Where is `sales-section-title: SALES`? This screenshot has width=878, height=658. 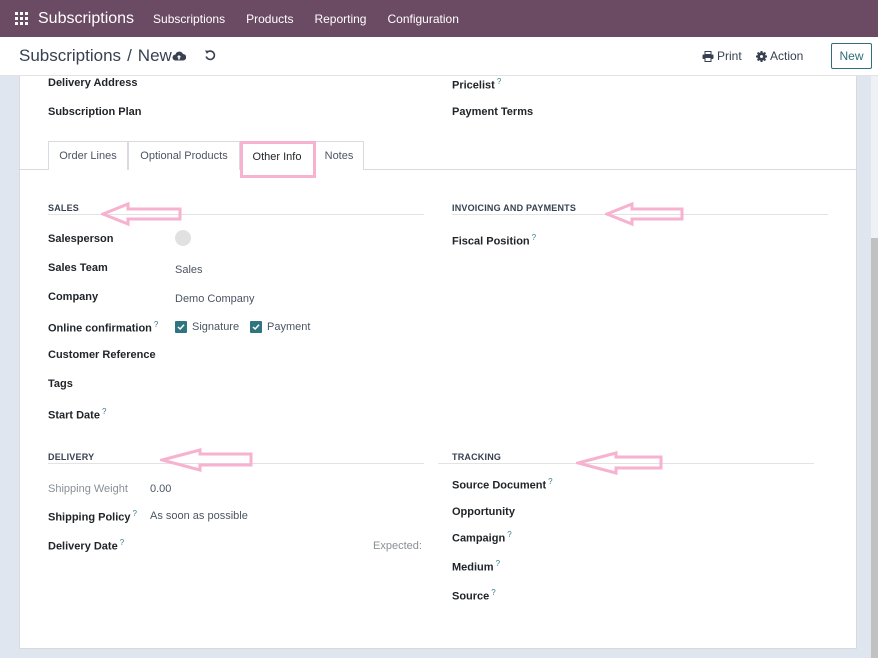 sales-section-title: SALES is located at coordinates (64, 208).